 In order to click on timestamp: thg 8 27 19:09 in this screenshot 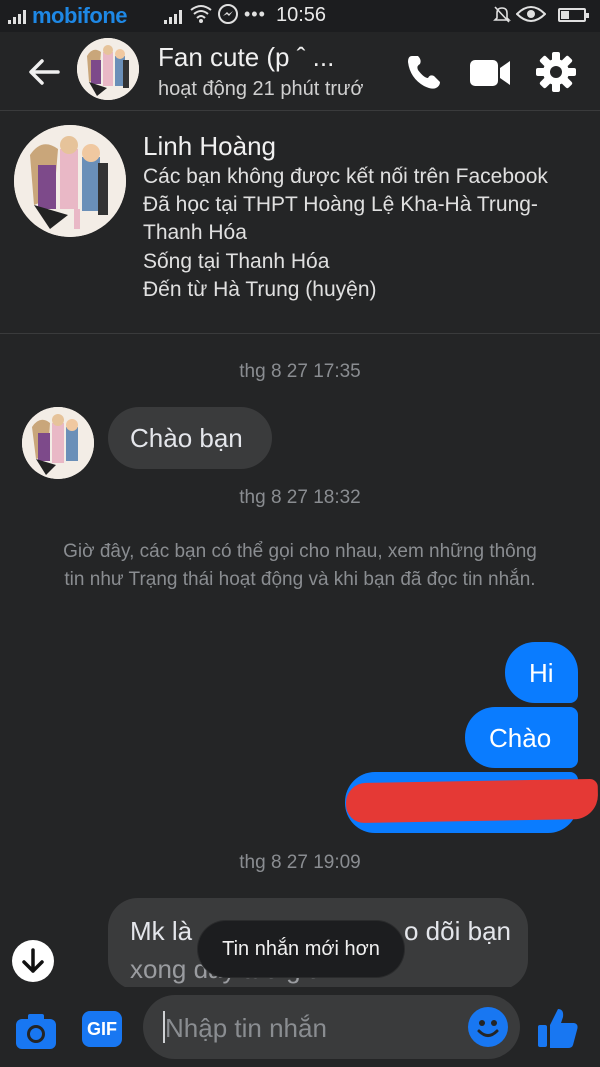, I will do `click(300, 862)`.